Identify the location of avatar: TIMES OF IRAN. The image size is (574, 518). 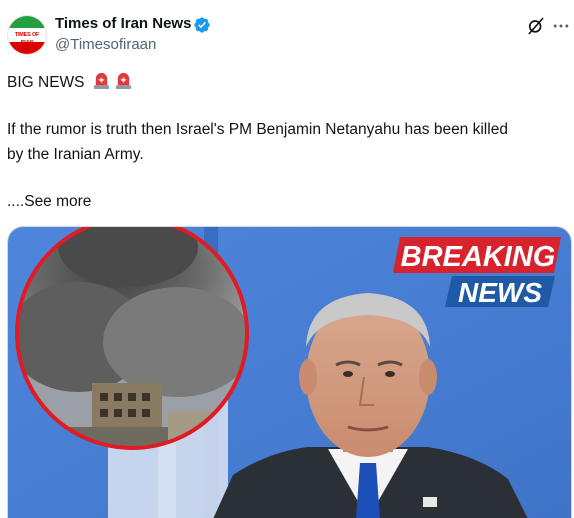
(27, 35).